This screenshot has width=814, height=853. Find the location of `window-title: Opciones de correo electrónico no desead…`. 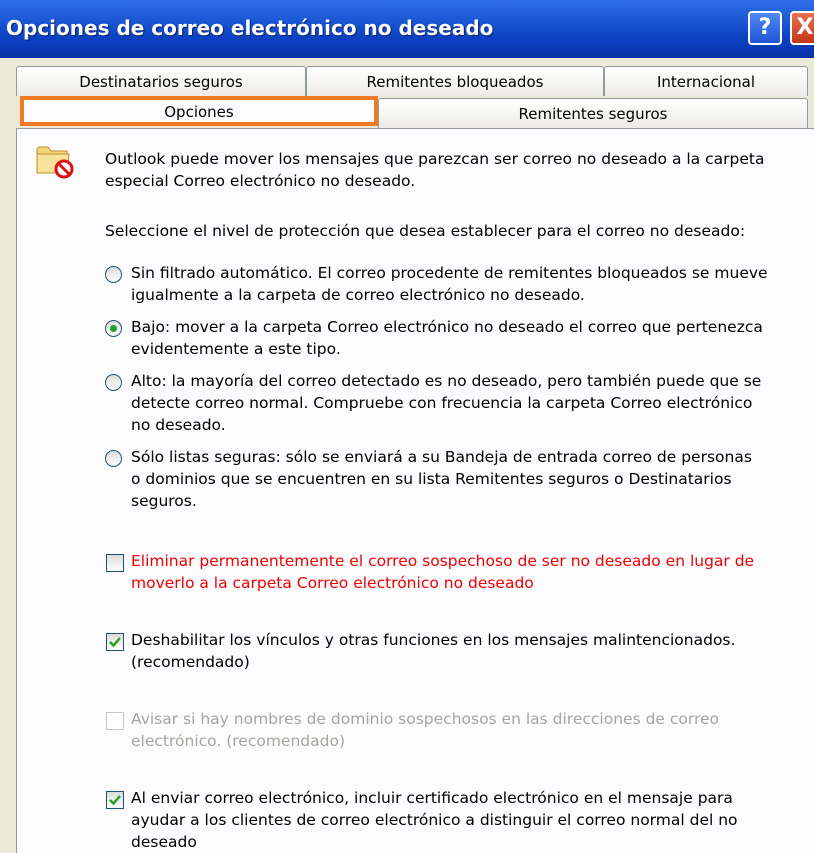

window-title: Opciones de correo electrónico no desead… is located at coordinates (250, 28).